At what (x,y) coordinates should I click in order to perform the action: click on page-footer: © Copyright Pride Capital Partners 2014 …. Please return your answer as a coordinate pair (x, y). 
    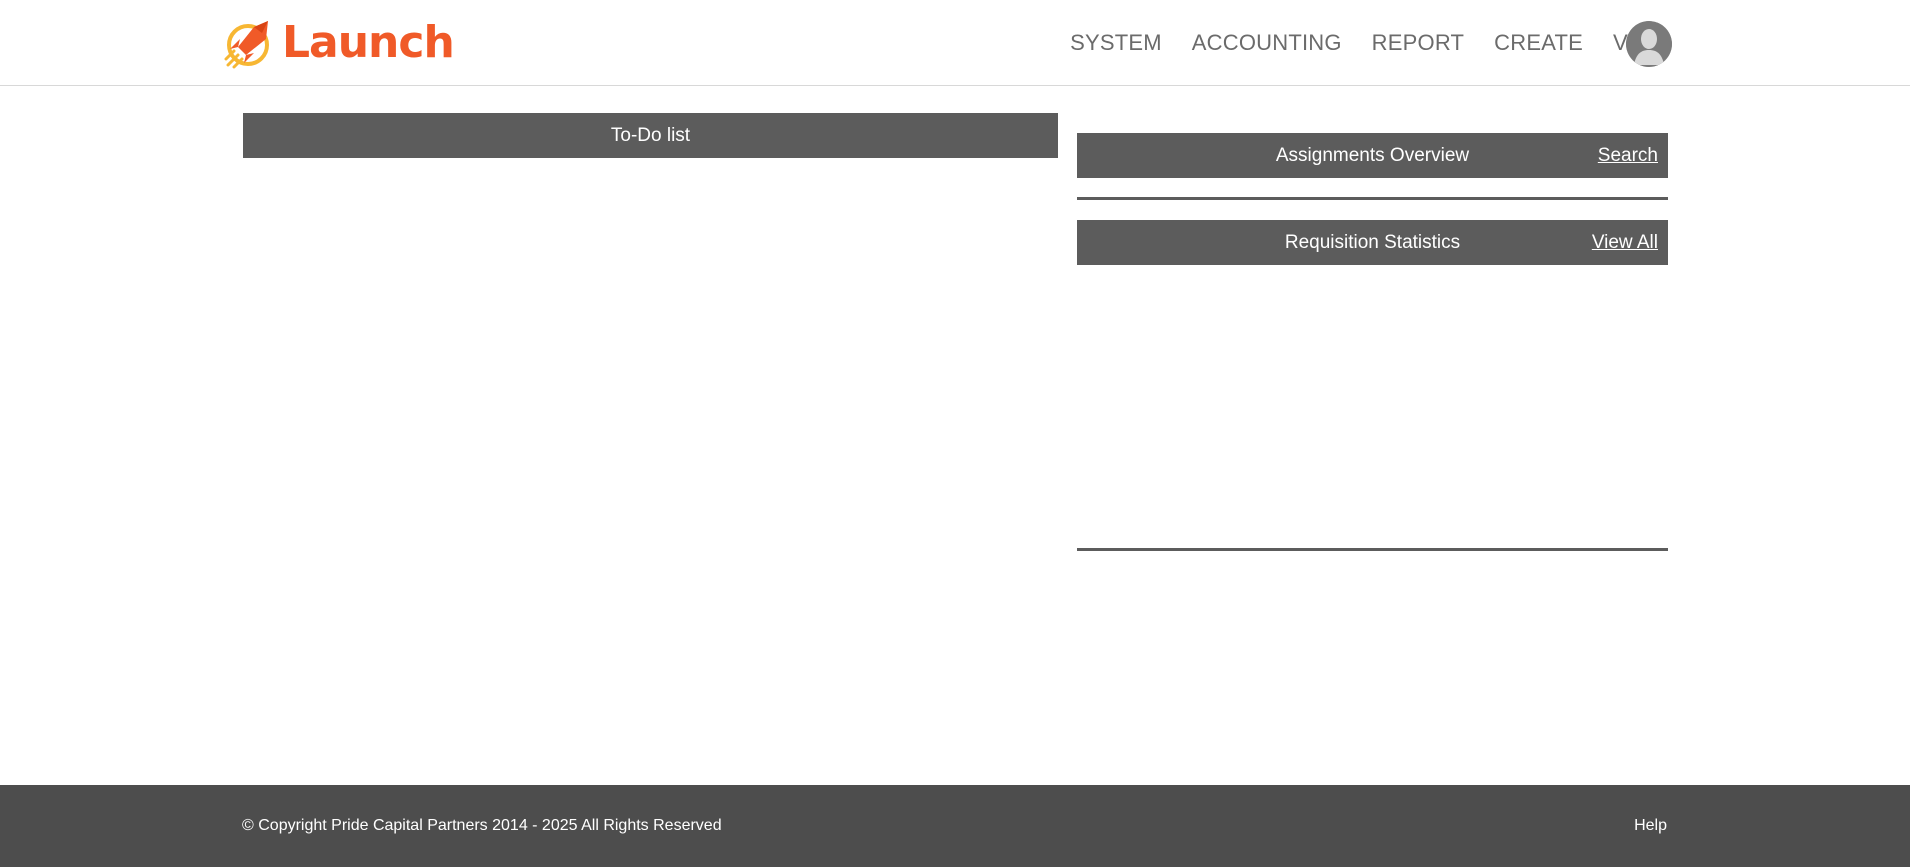
    Looking at the image, I should click on (955, 826).